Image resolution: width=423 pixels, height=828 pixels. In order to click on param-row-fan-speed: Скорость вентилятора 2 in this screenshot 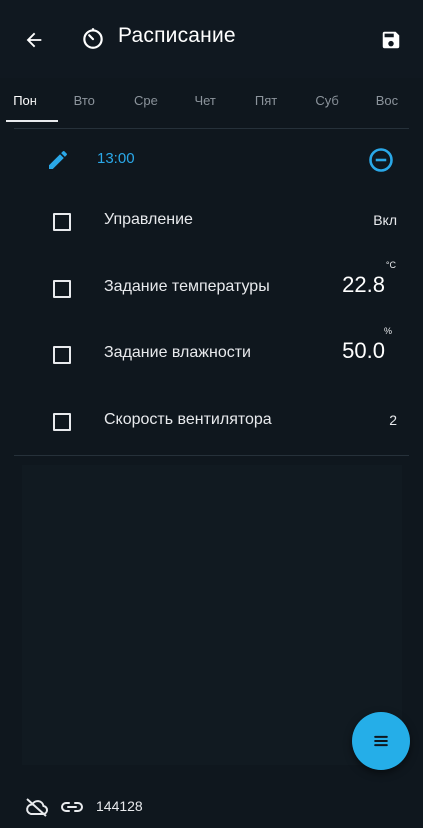, I will do `click(211, 421)`.